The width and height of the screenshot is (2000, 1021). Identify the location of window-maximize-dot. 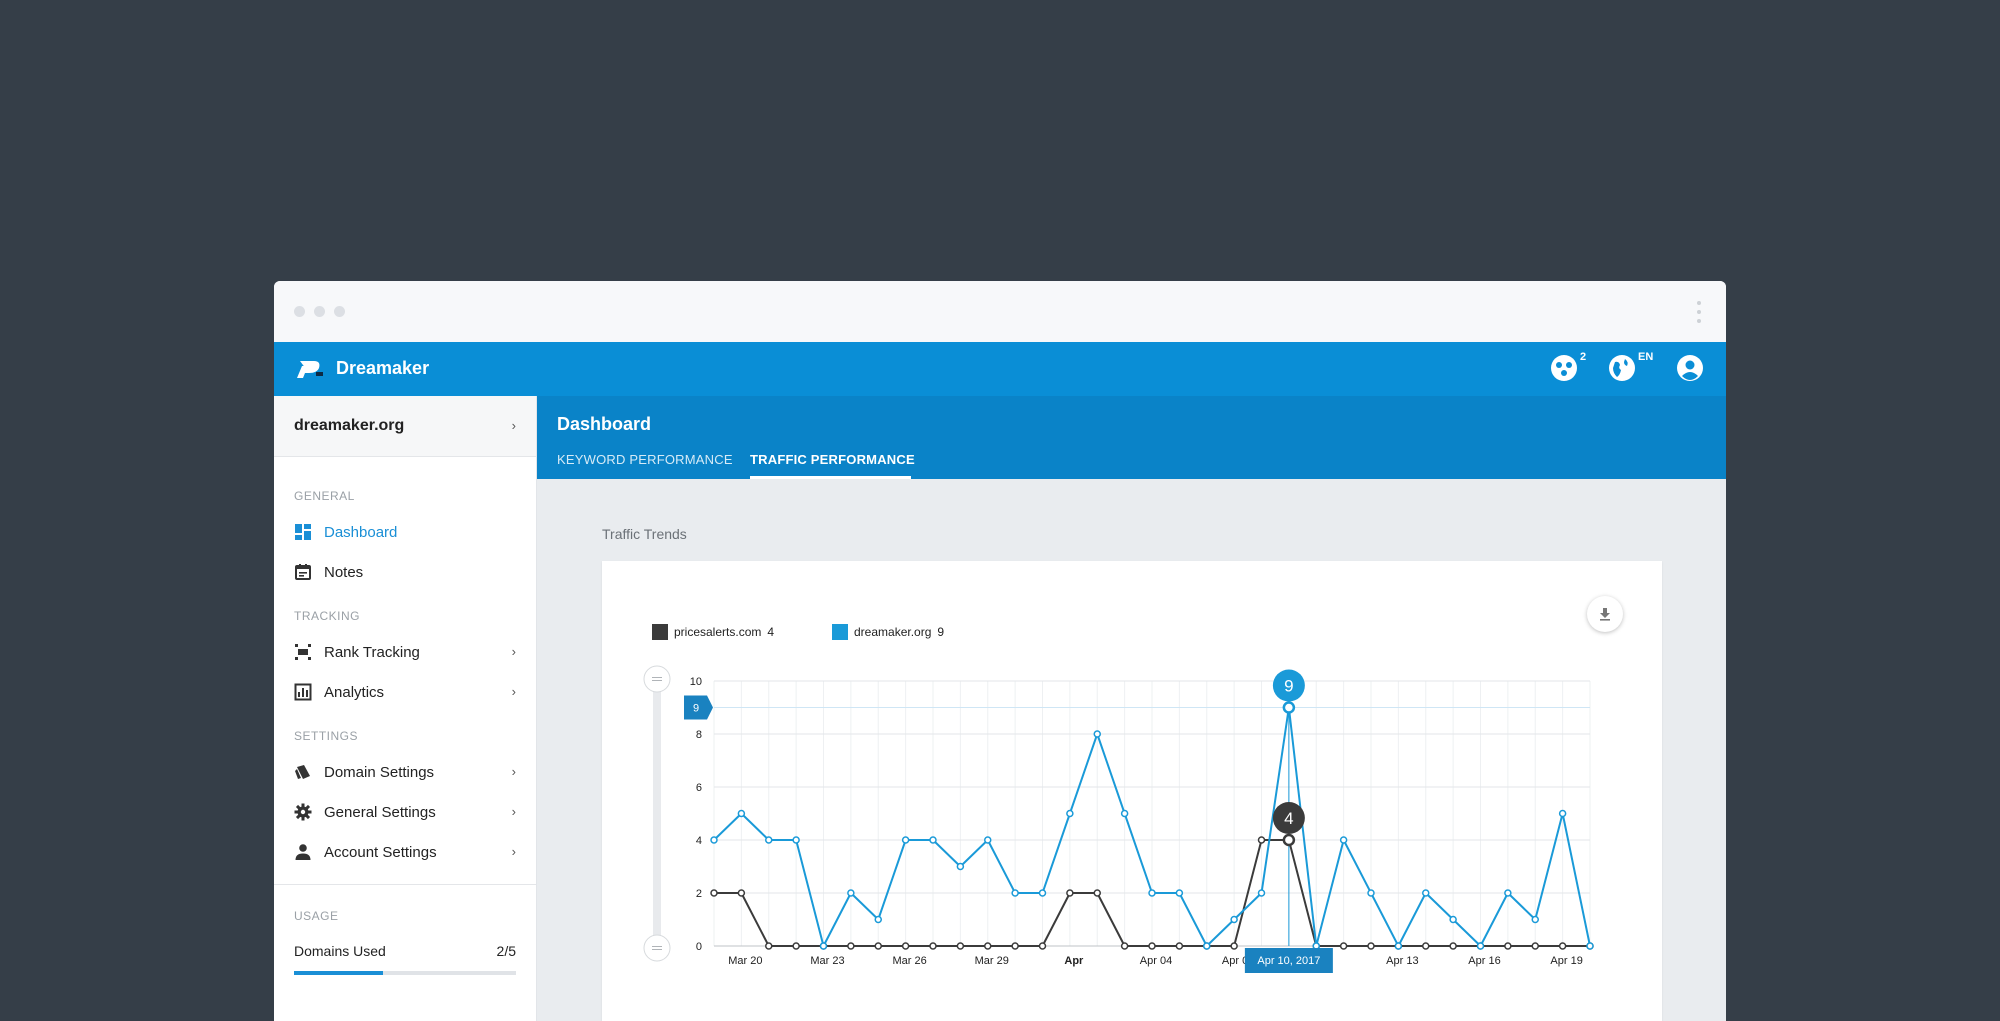
(339, 311).